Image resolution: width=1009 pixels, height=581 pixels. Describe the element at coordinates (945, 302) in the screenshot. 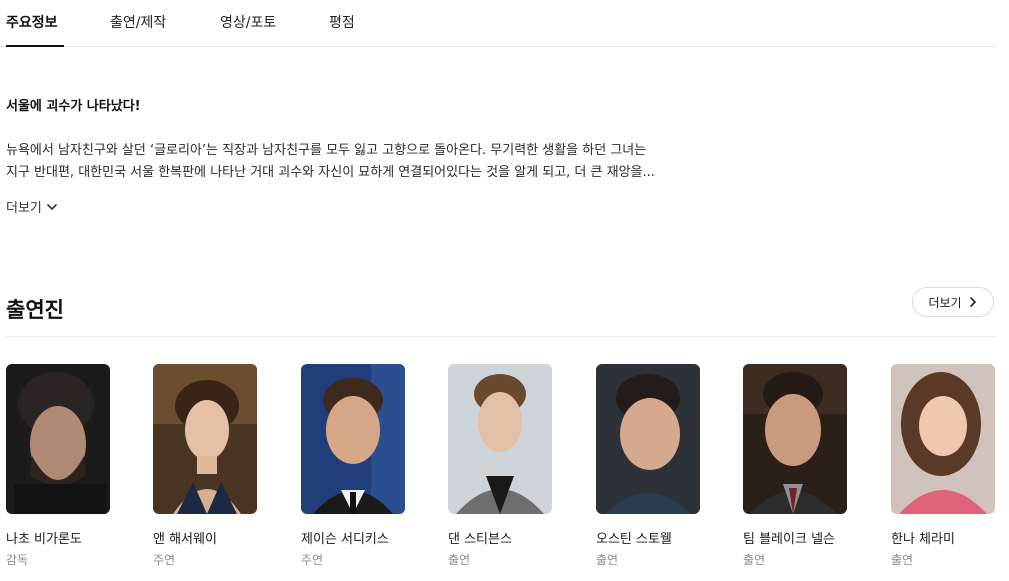

I see `cast-more-label: 더보기` at that location.